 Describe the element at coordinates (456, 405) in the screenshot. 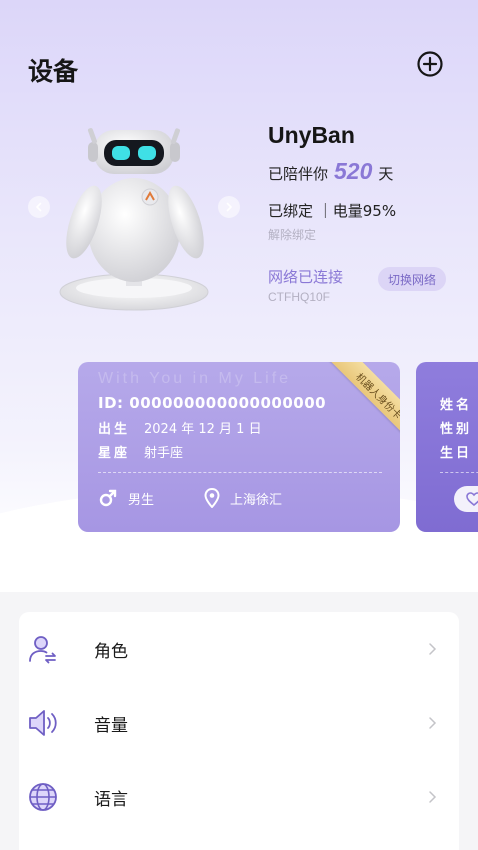

I see `name-label: 姓名` at that location.